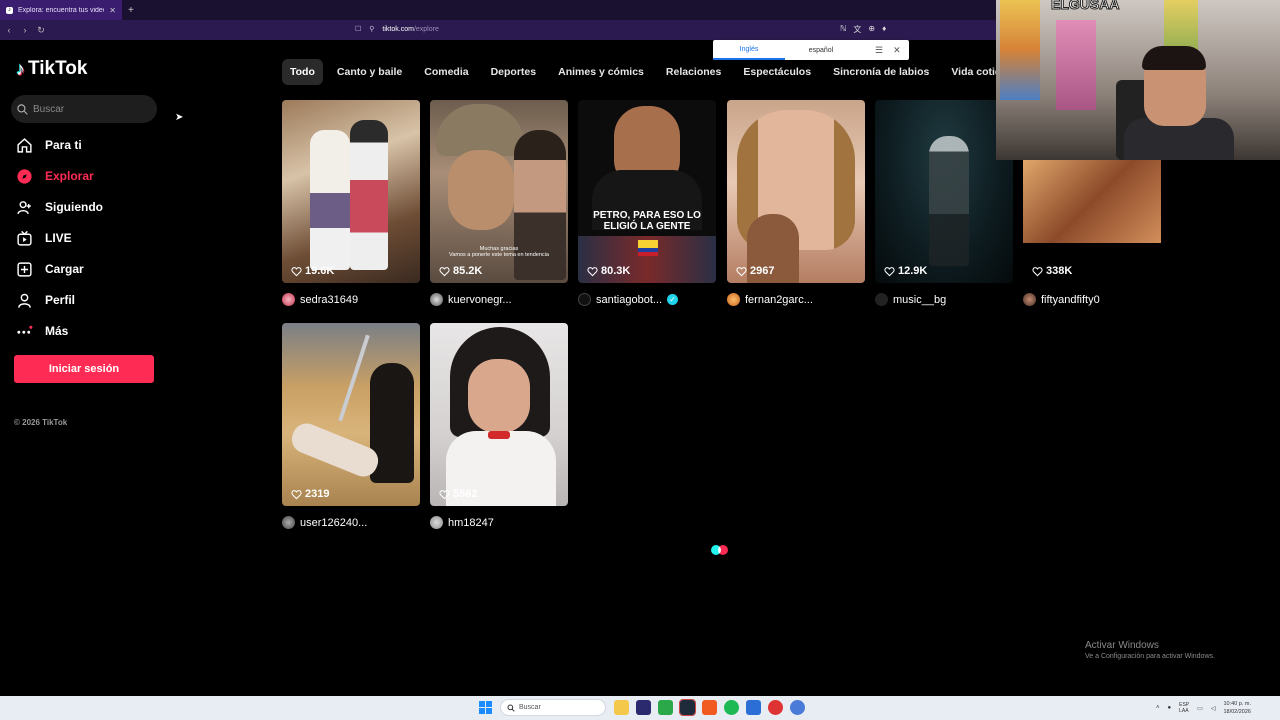 The image size is (1280, 720). Describe the element at coordinates (1076, 65) in the screenshot. I see `wall-poster` at that location.